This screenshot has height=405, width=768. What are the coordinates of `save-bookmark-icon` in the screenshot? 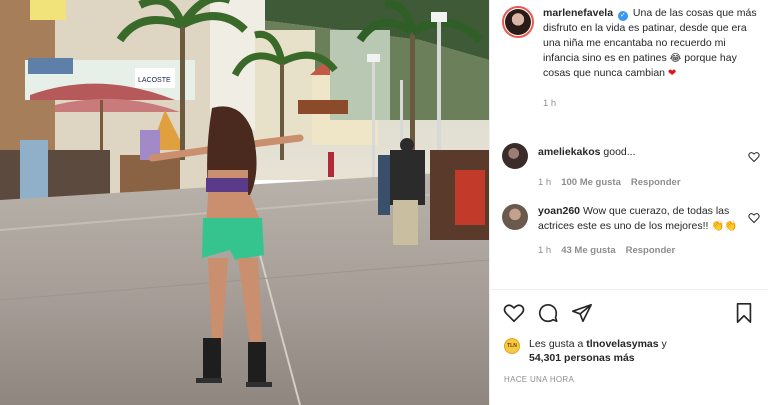 It's located at (744, 313).